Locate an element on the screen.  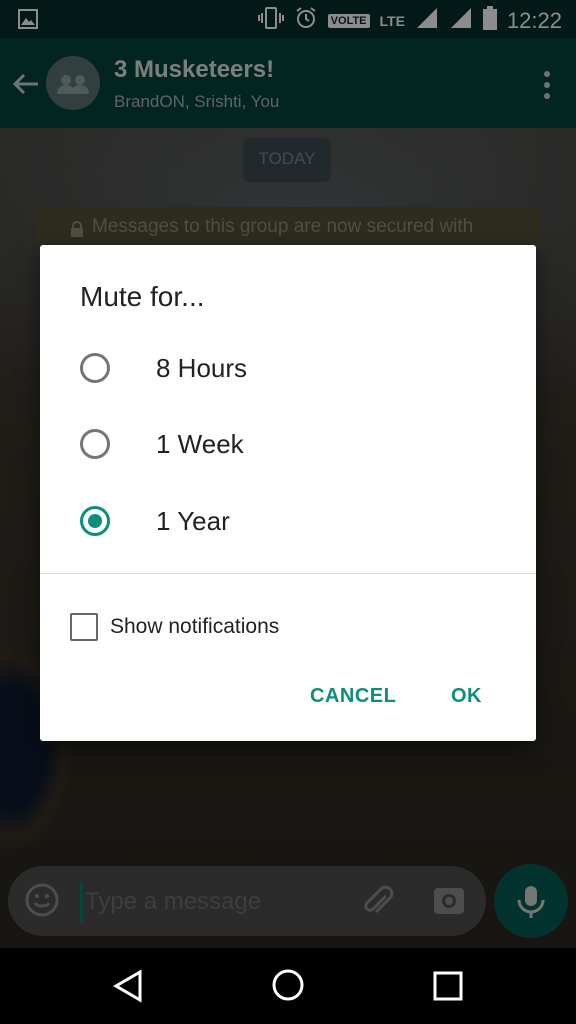
nav-home-icon is located at coordinates (288, 987).